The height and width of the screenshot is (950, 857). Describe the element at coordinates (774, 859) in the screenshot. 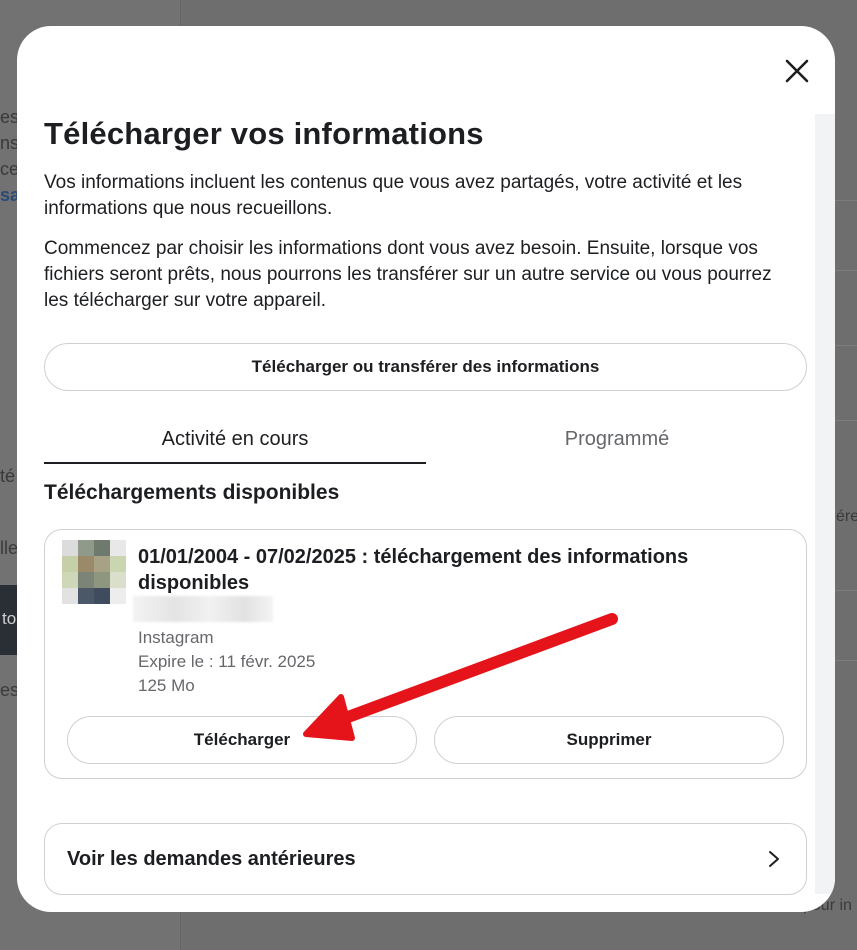

I see `chevron-right-icon` at that location.